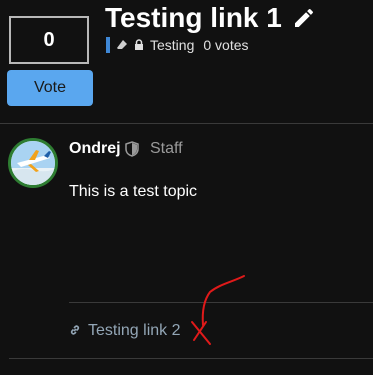  What do you see at coordinates (122, 44) in the screenshot?
I see `eraser-icon` at bounding box center [122, 44].